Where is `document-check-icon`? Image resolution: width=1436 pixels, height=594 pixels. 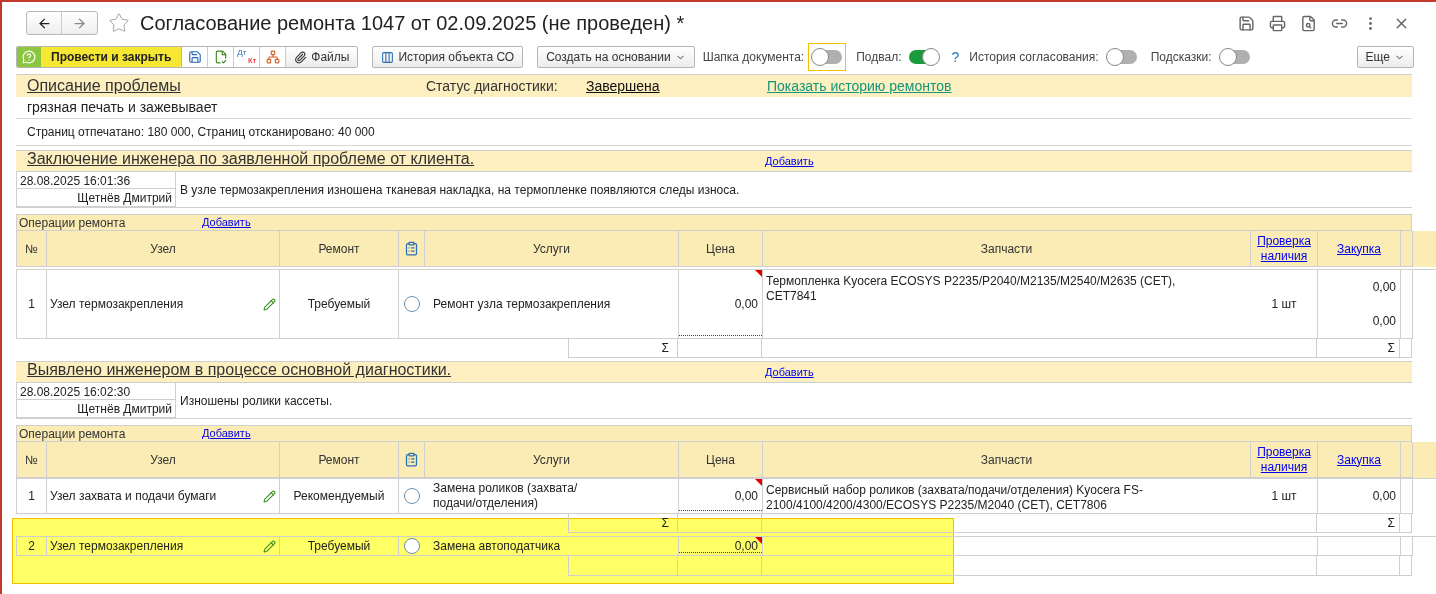 document-check-icon is located at coordinates (220, 57).